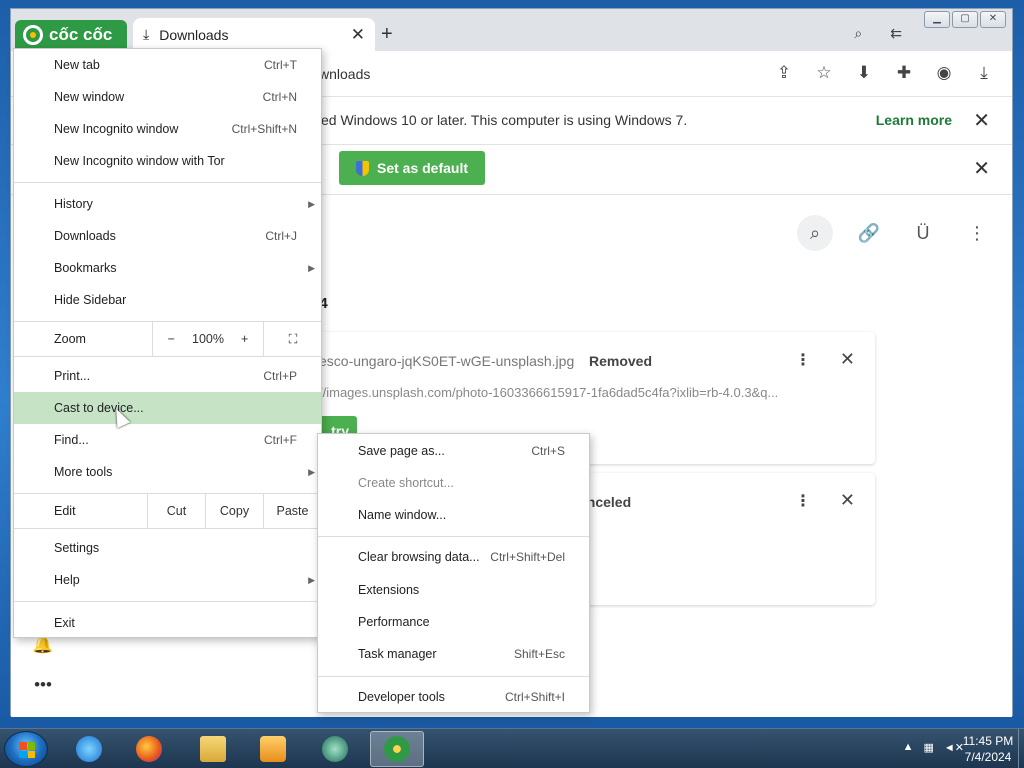 This screenshot has width=1024, height=768. What do you see at coordinates (234, 511) in the screenshot?
I see `copy-button: Copy` at bounding box center [234, 511].